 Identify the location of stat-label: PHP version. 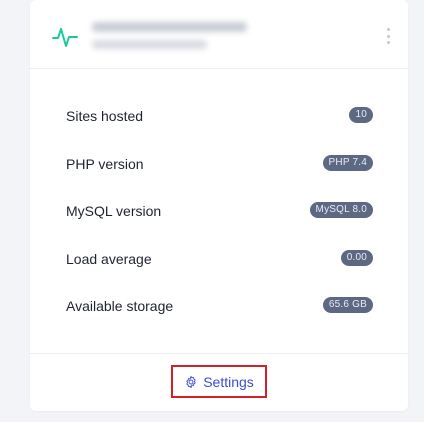
(105, 163).